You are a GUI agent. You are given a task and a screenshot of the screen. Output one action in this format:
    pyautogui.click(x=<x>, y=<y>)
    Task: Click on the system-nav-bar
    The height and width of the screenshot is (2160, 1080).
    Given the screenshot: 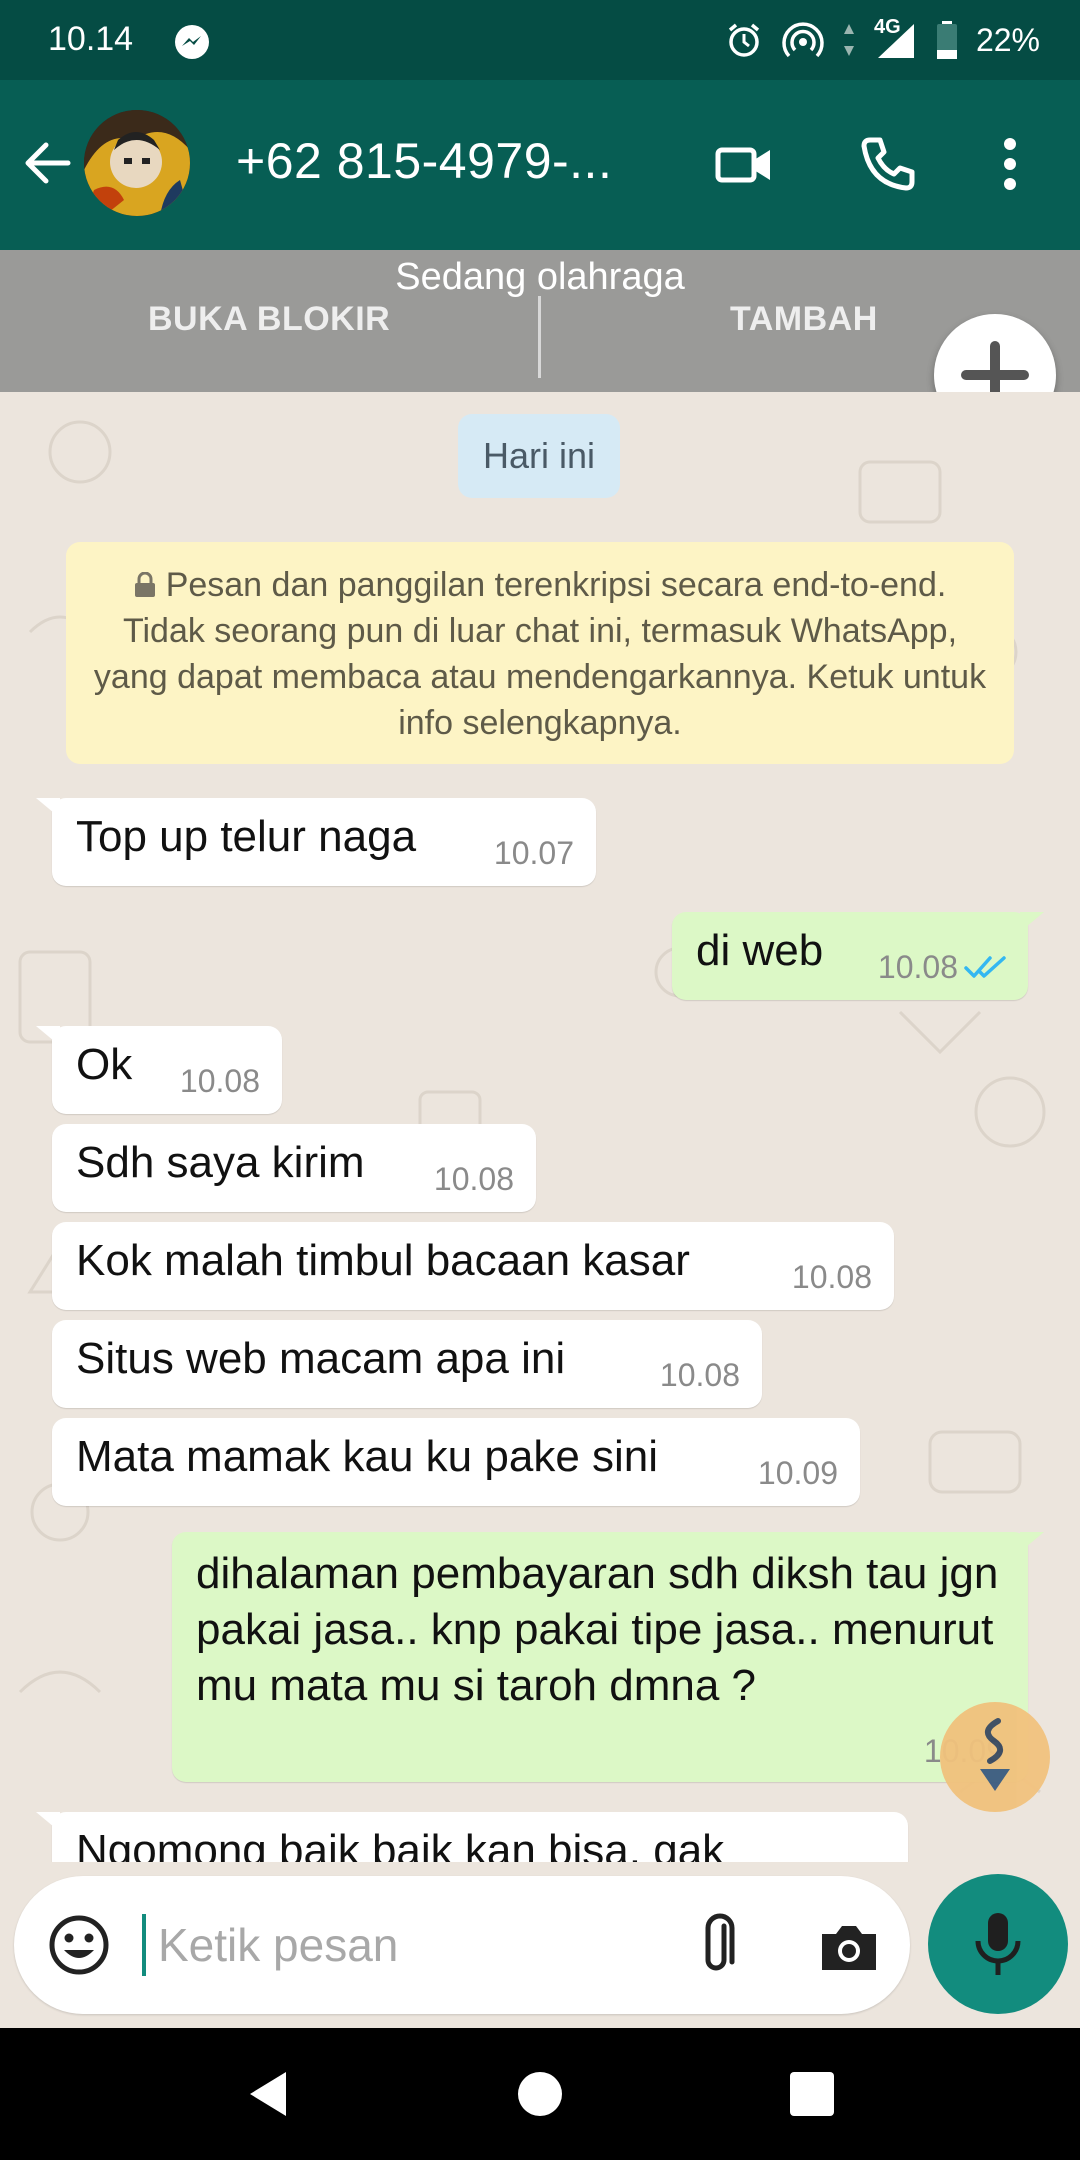 What is the action you would take?
    pyautogui.click(x=540, y=2094)
    